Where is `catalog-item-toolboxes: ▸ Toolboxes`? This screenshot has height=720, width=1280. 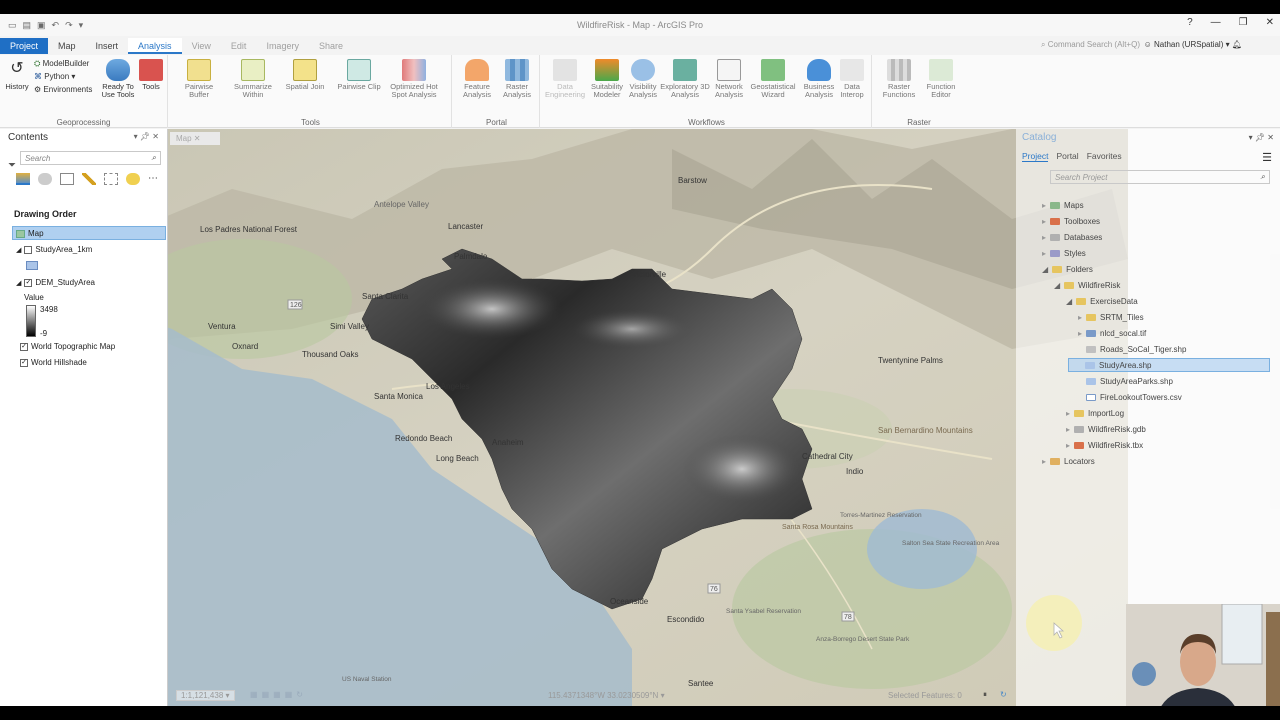
catalog-item-toolboxes: ▸ Toolboxes is located at coordinates (1071, 221).